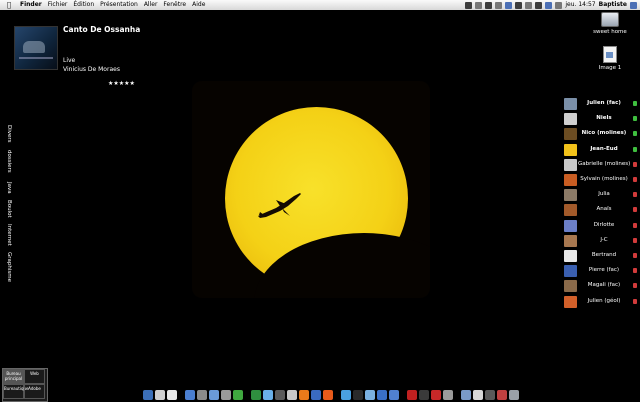 Image resolution: width=640 pixels, height=402 pixels. I want to click on space-bureautique: Bureautique, so click(16, 391).